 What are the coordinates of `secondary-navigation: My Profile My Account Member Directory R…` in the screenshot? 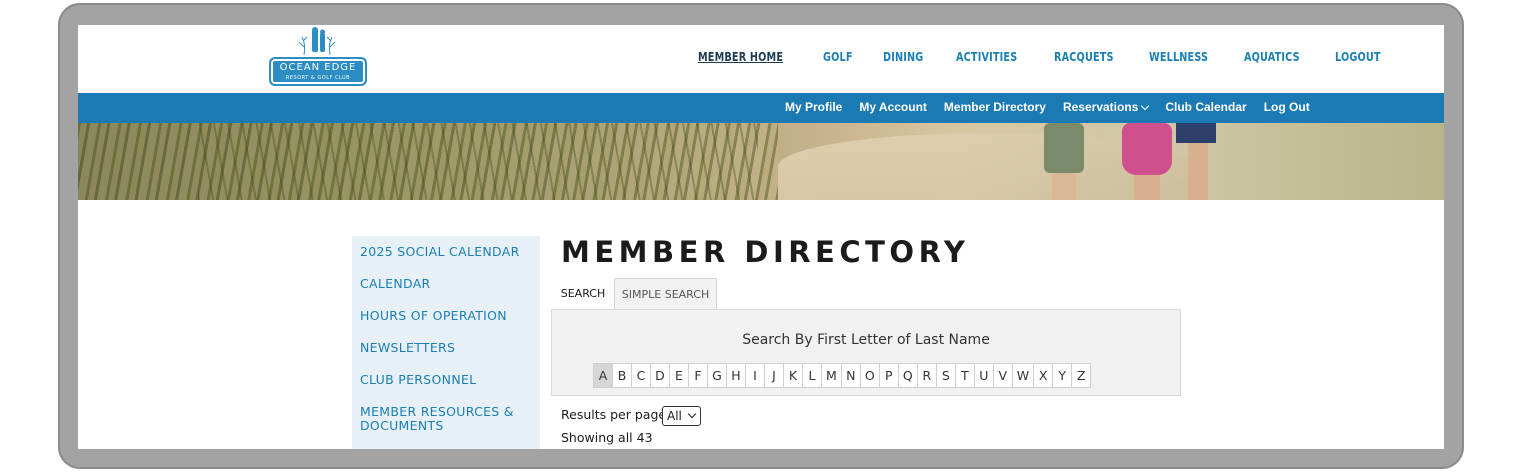 It's located at (1056, 107).